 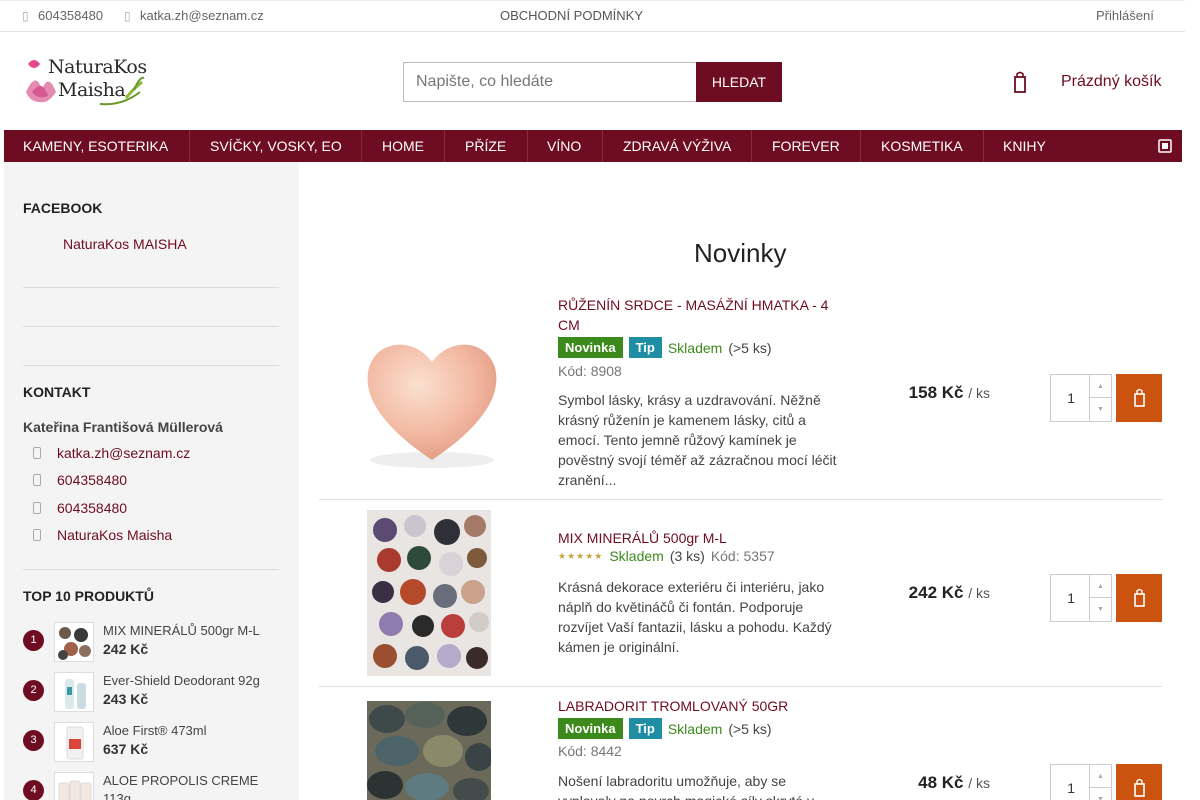 I want to click on product-price: 48 Kč / ks, so click(x=954, y=782).